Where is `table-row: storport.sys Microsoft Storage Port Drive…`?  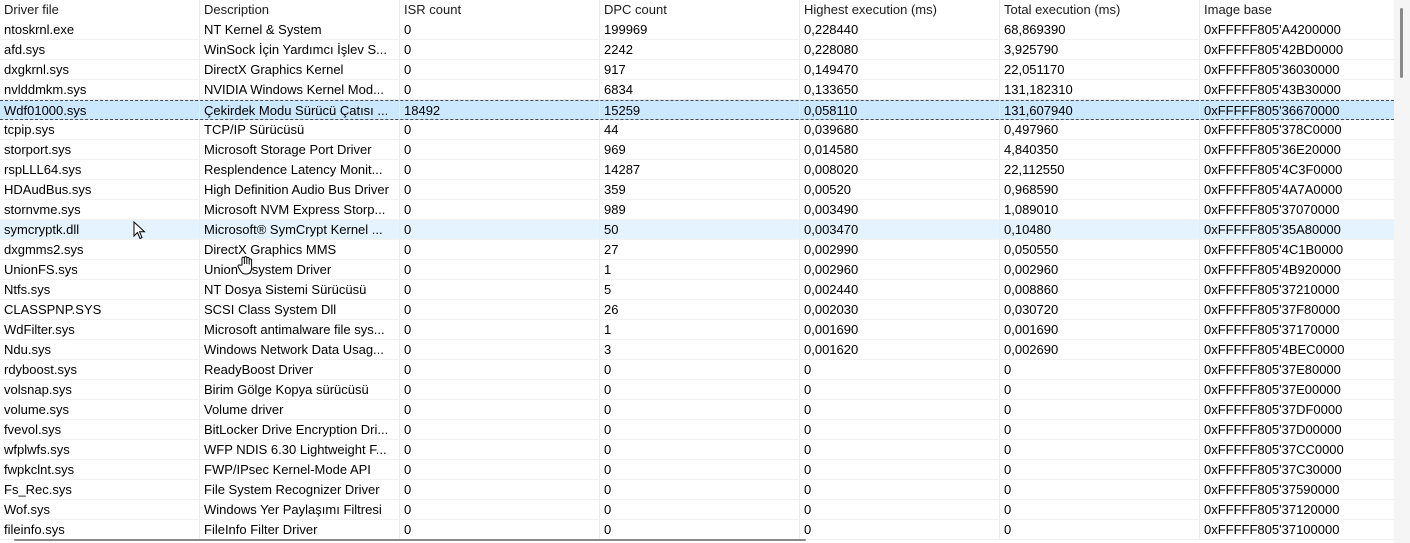
table-row: storport.sys Microsoft Storage Port Drive… is located at coordinates (697, 150).